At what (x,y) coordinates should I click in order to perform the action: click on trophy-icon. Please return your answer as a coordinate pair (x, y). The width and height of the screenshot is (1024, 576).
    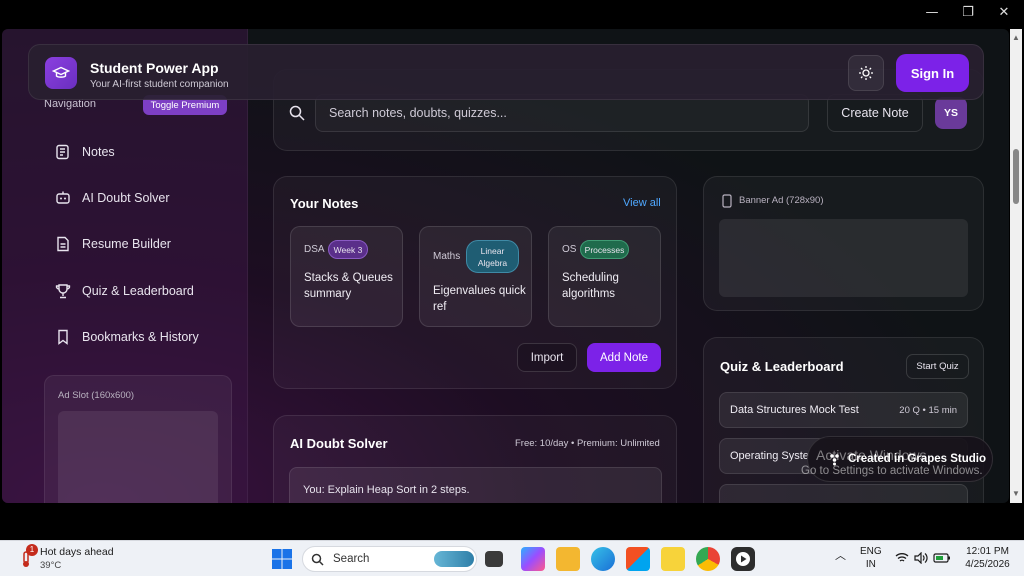
    Looking at the image, I should click on (63, 291).